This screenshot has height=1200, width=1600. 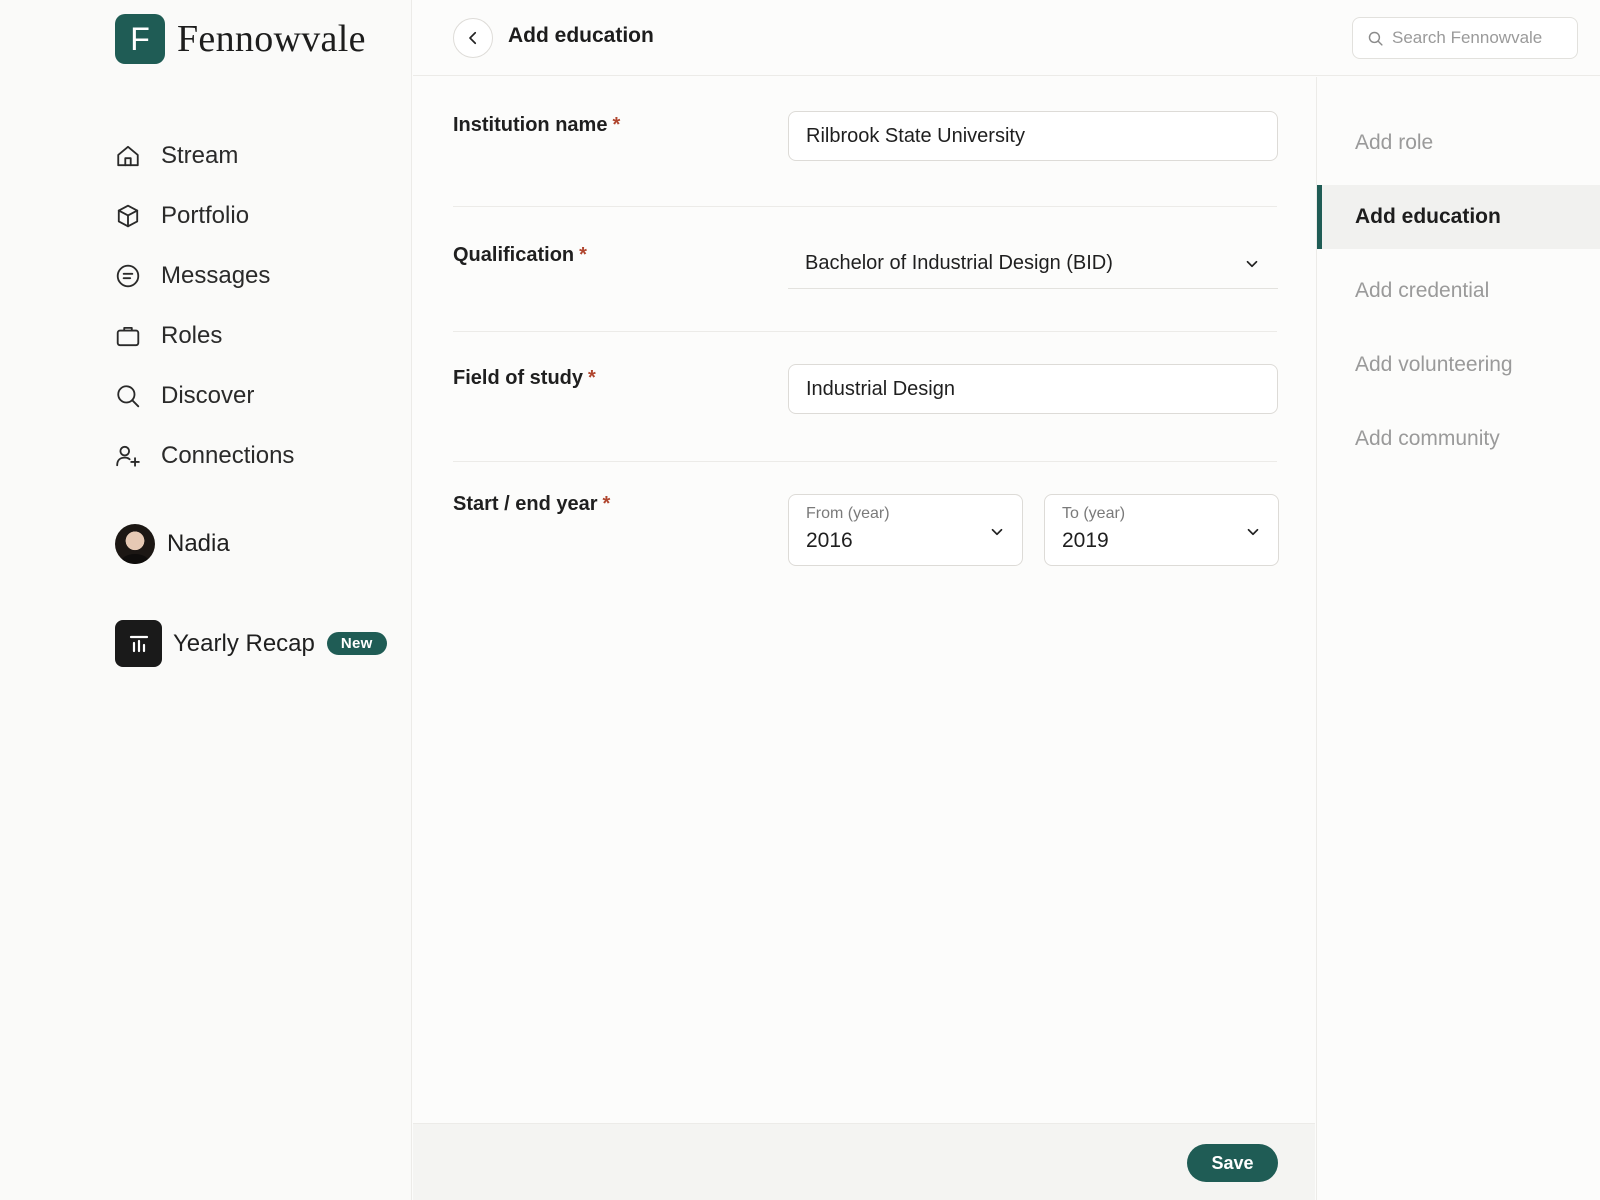 I want to click on form-footer: Save, so click(x=864, y=1161).